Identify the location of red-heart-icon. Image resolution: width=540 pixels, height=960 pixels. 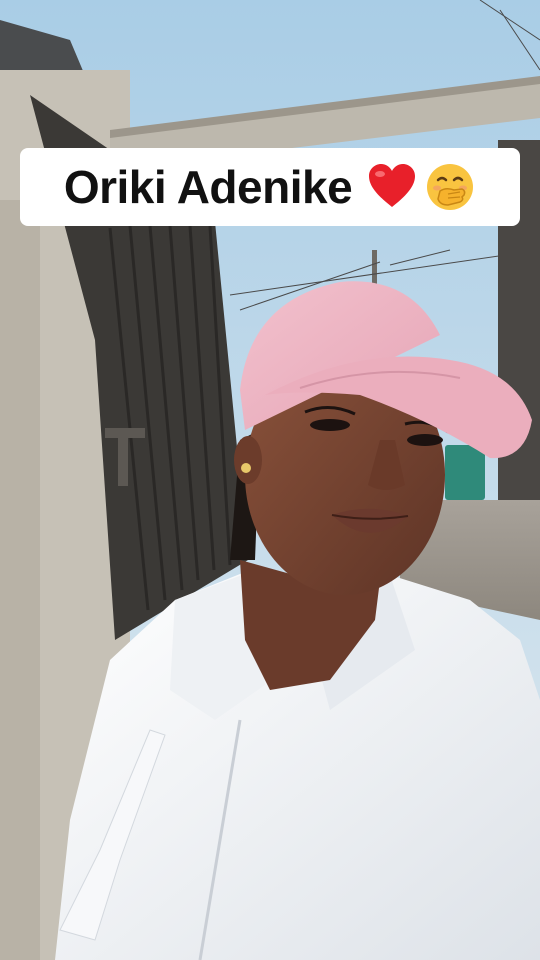
(392, 185).